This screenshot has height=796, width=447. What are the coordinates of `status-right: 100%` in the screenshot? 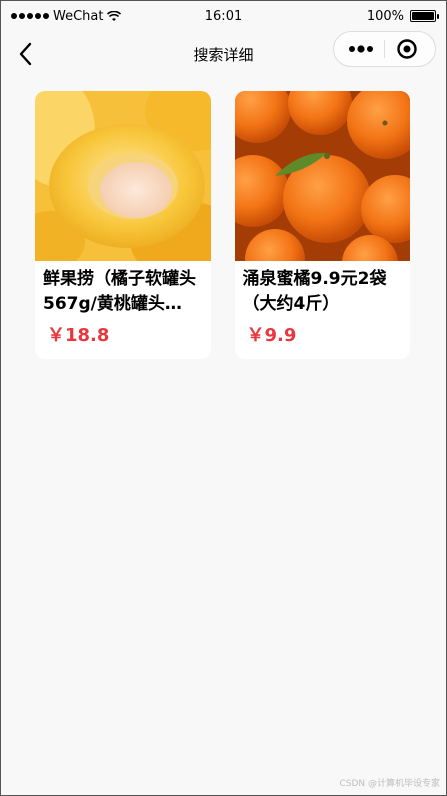 It's located at (402, 16).